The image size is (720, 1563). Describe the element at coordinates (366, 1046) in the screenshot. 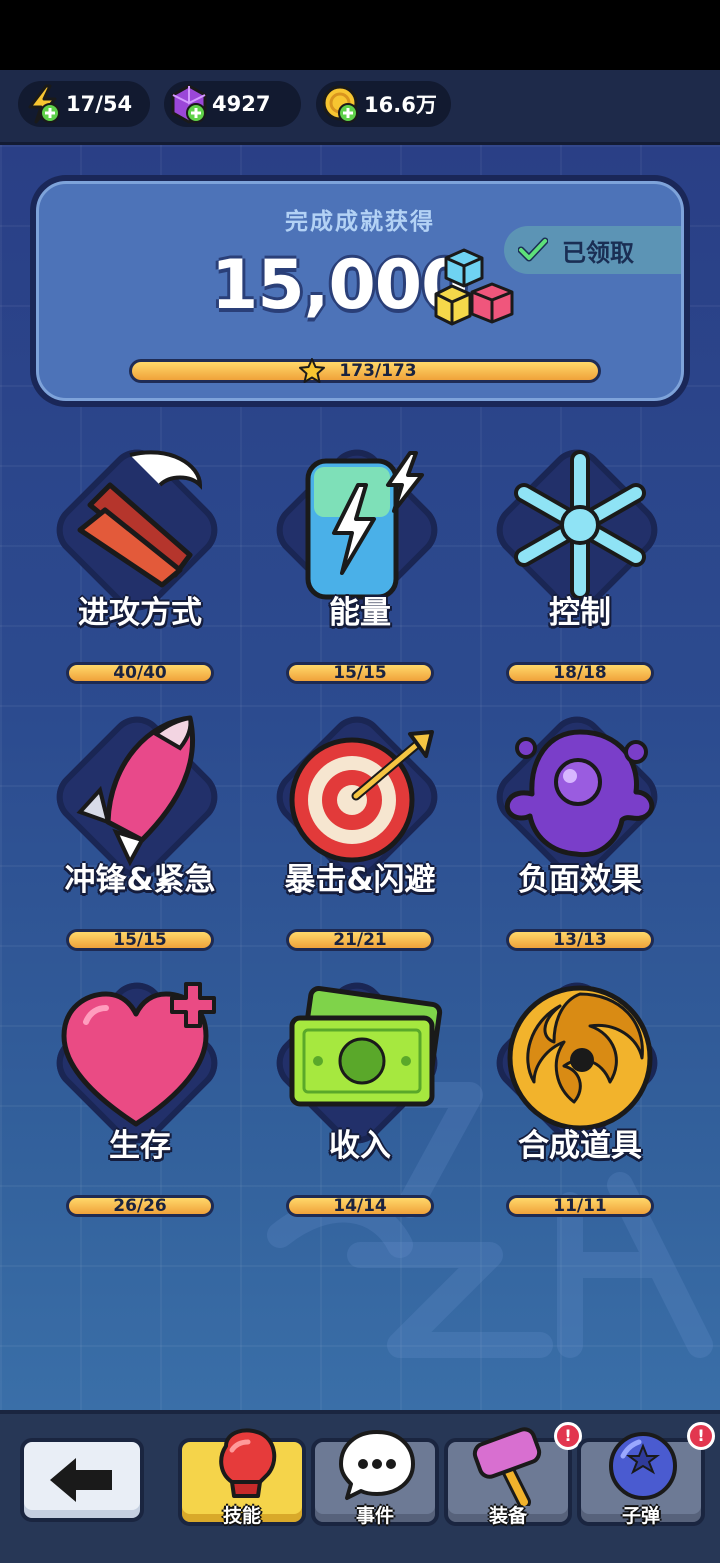

I see `cash-icon` at that location.